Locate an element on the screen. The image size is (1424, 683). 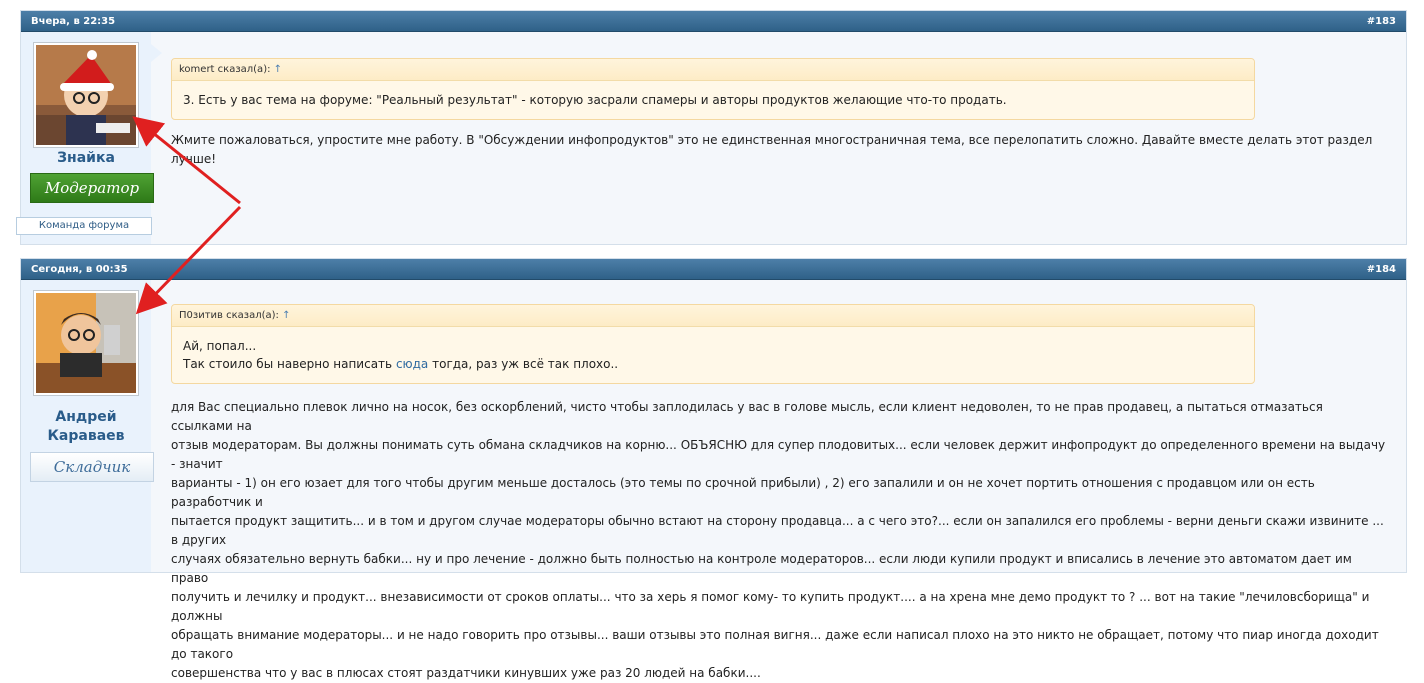
post-date: Вчера, в 22:35 is located at coordinates (73, 21).